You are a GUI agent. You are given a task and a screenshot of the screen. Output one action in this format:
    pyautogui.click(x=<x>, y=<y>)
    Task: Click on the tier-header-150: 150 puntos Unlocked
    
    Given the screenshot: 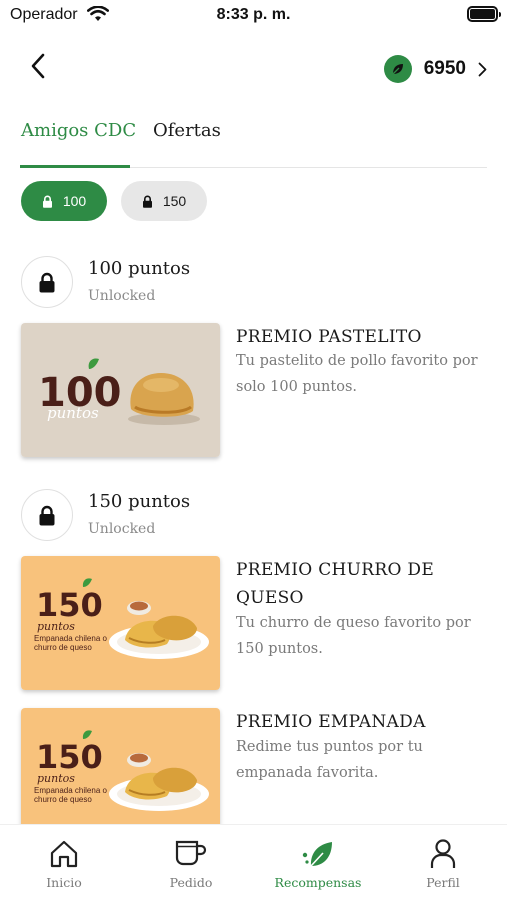 What is the action you would take?
    pyautogui.click(x=251, y=517)
    